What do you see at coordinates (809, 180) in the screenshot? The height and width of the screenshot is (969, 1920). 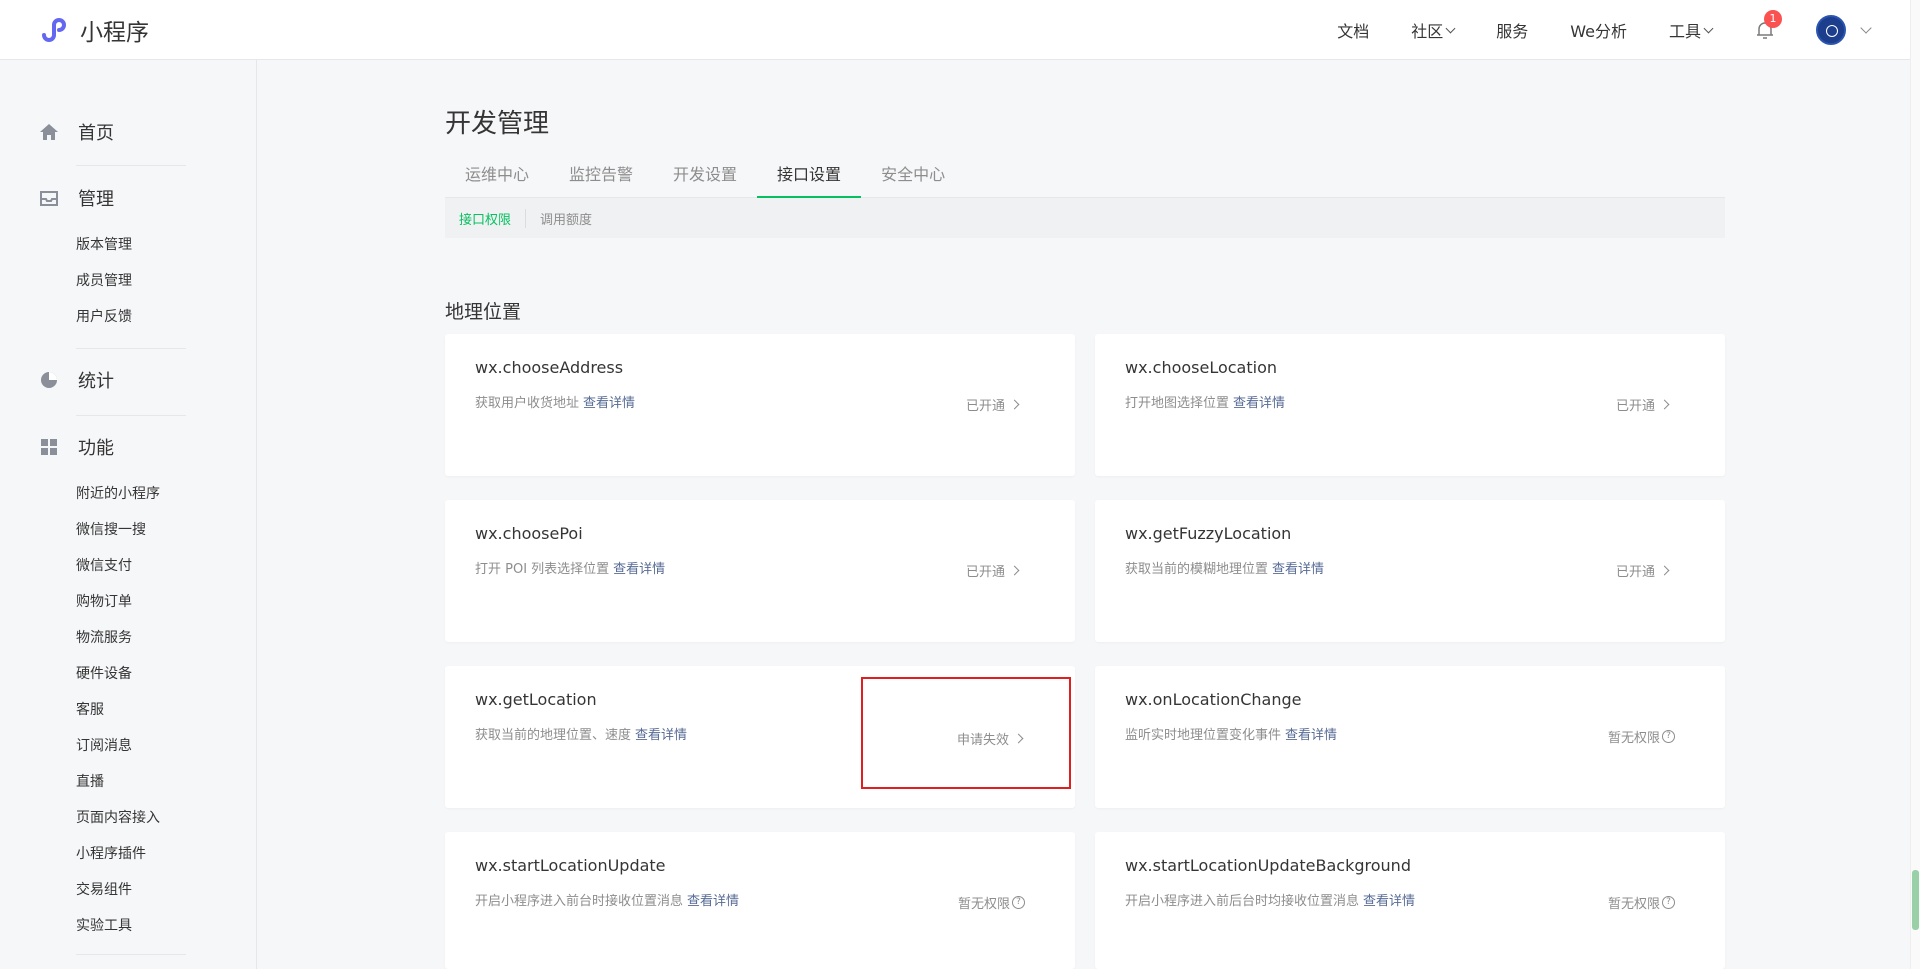 I see `tab-api-settings: 接口设置` at bounding box center [809, 180].